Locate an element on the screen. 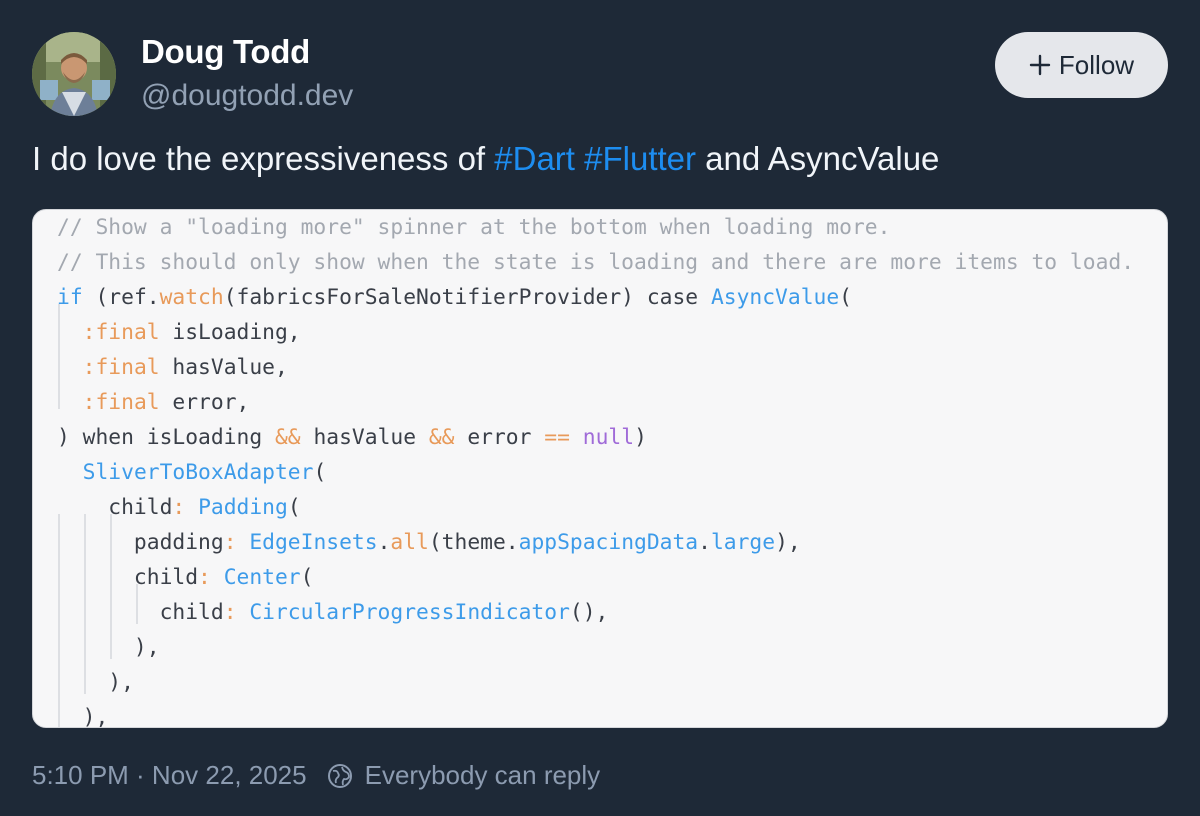 Image resolution: width=1200 pixels, height=816 pixels. hashtag-dart: #Dart is located at coordinates (534, 158).